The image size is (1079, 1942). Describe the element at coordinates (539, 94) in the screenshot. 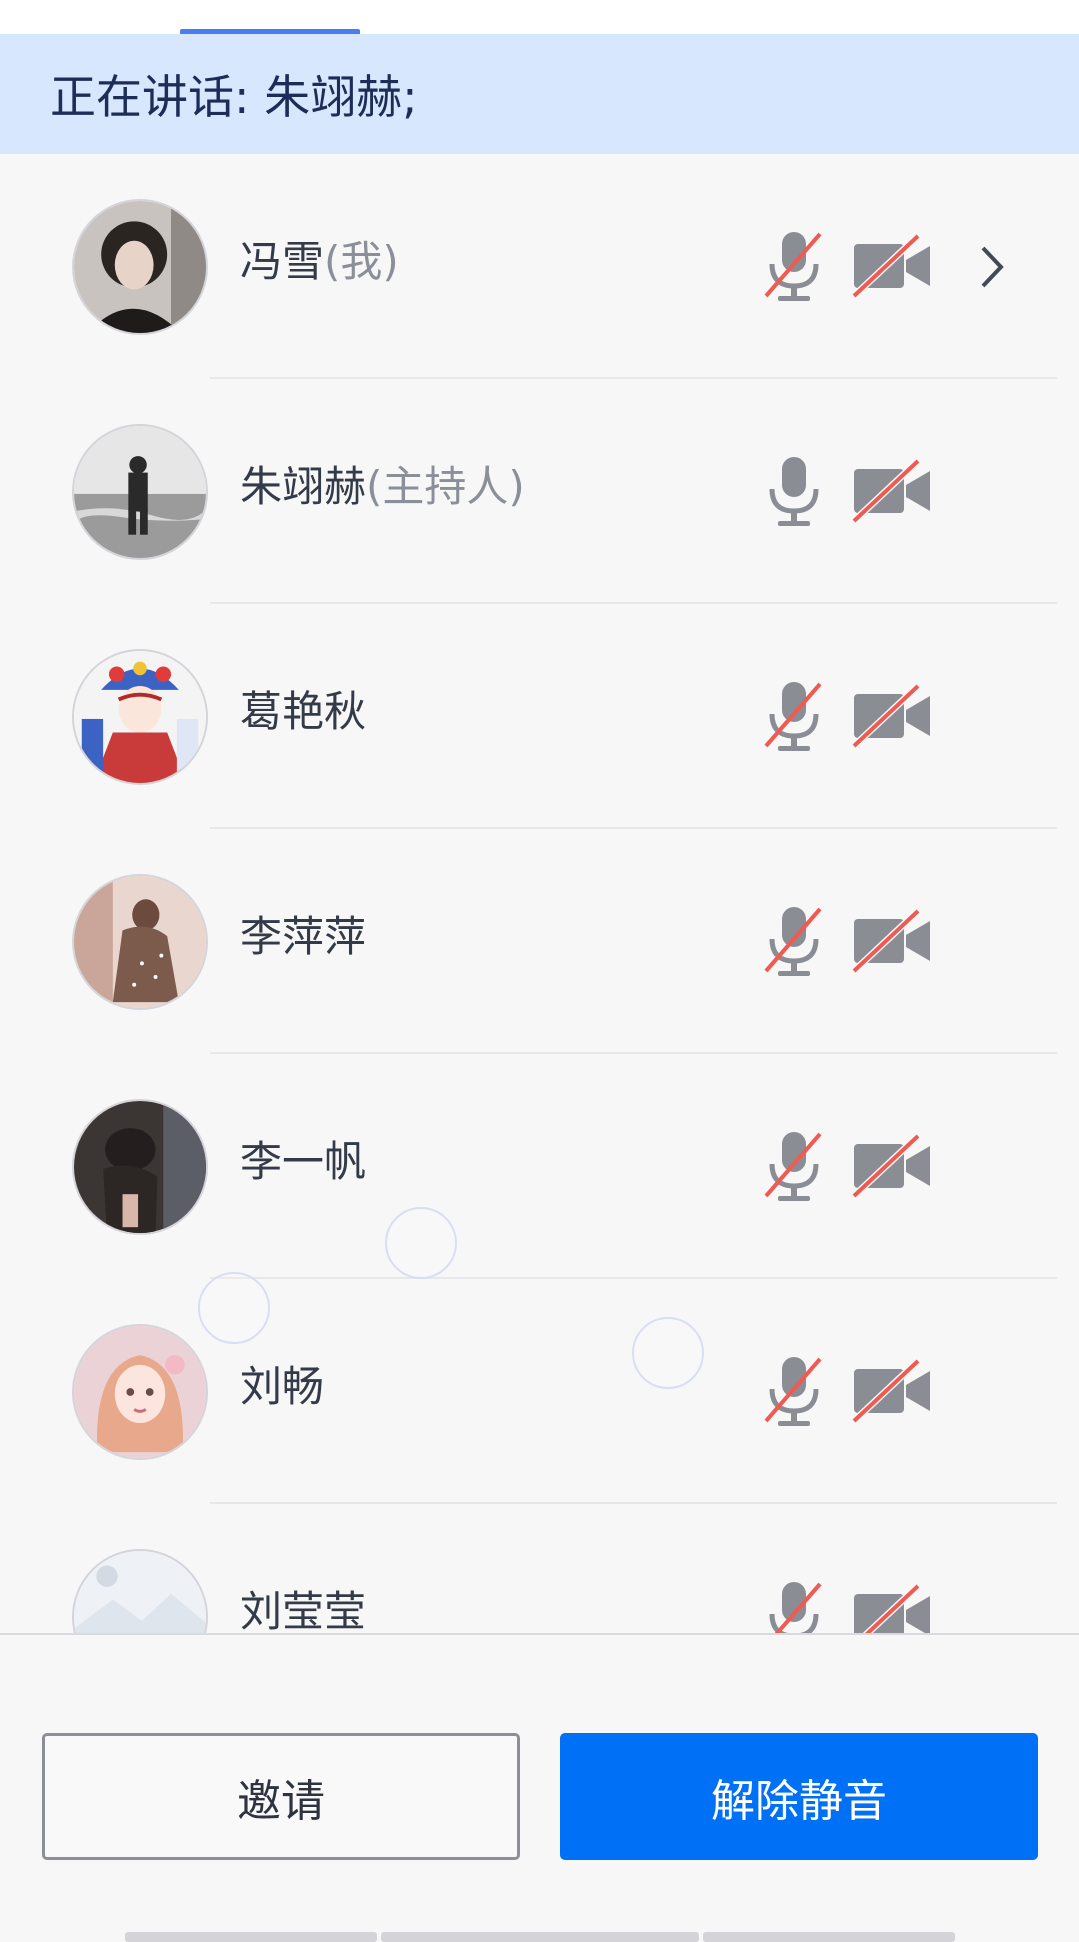

I see `speaking-banner: 正在讲话: 朱翊赫;` at that location.